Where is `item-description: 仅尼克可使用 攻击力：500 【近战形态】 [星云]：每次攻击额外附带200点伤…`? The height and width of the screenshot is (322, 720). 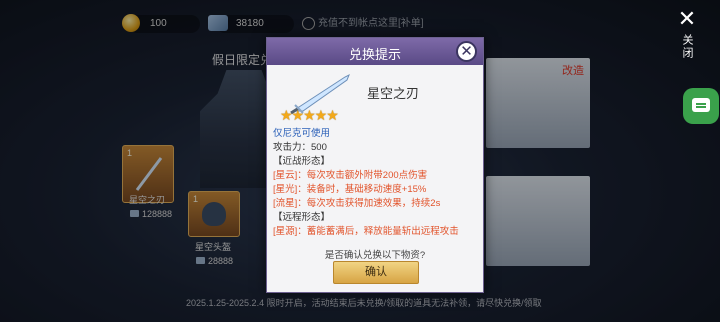
item-description: 仅尼克可使用 攻击力：500 【近战形态】 [星云]：每次攻击额外附带200点伤… is located at coordinates (375, 182).